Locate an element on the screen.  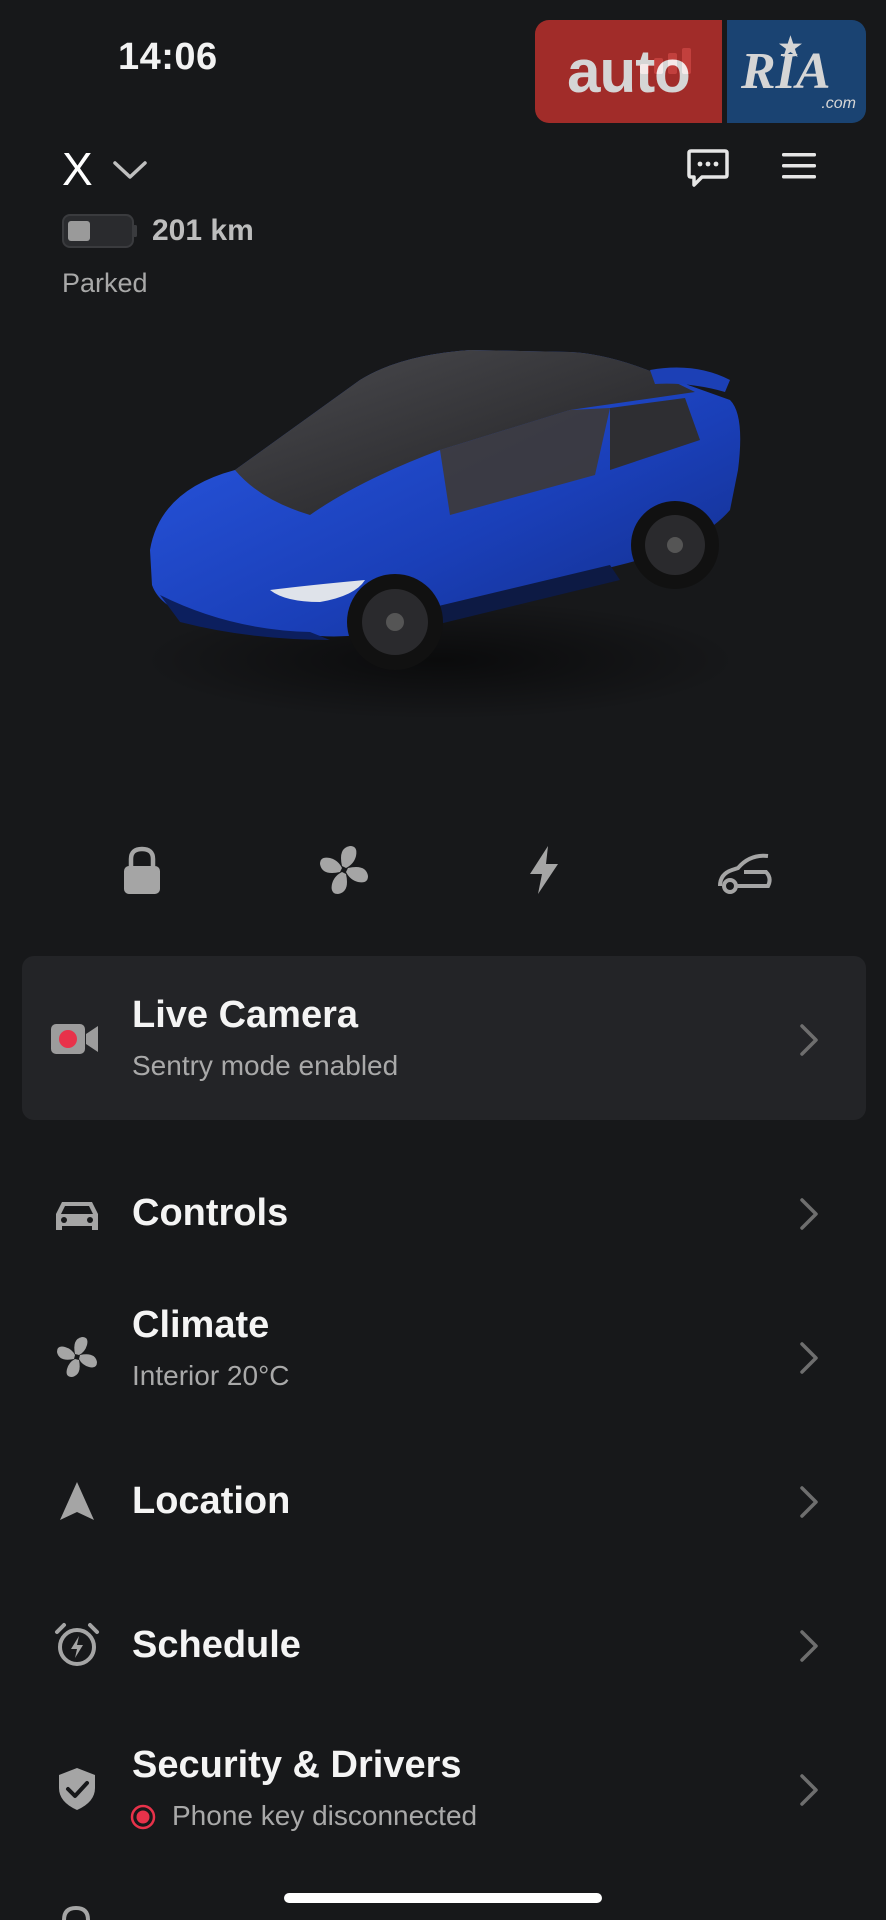
range-text: 201 km is located at coordinates (203, 230).